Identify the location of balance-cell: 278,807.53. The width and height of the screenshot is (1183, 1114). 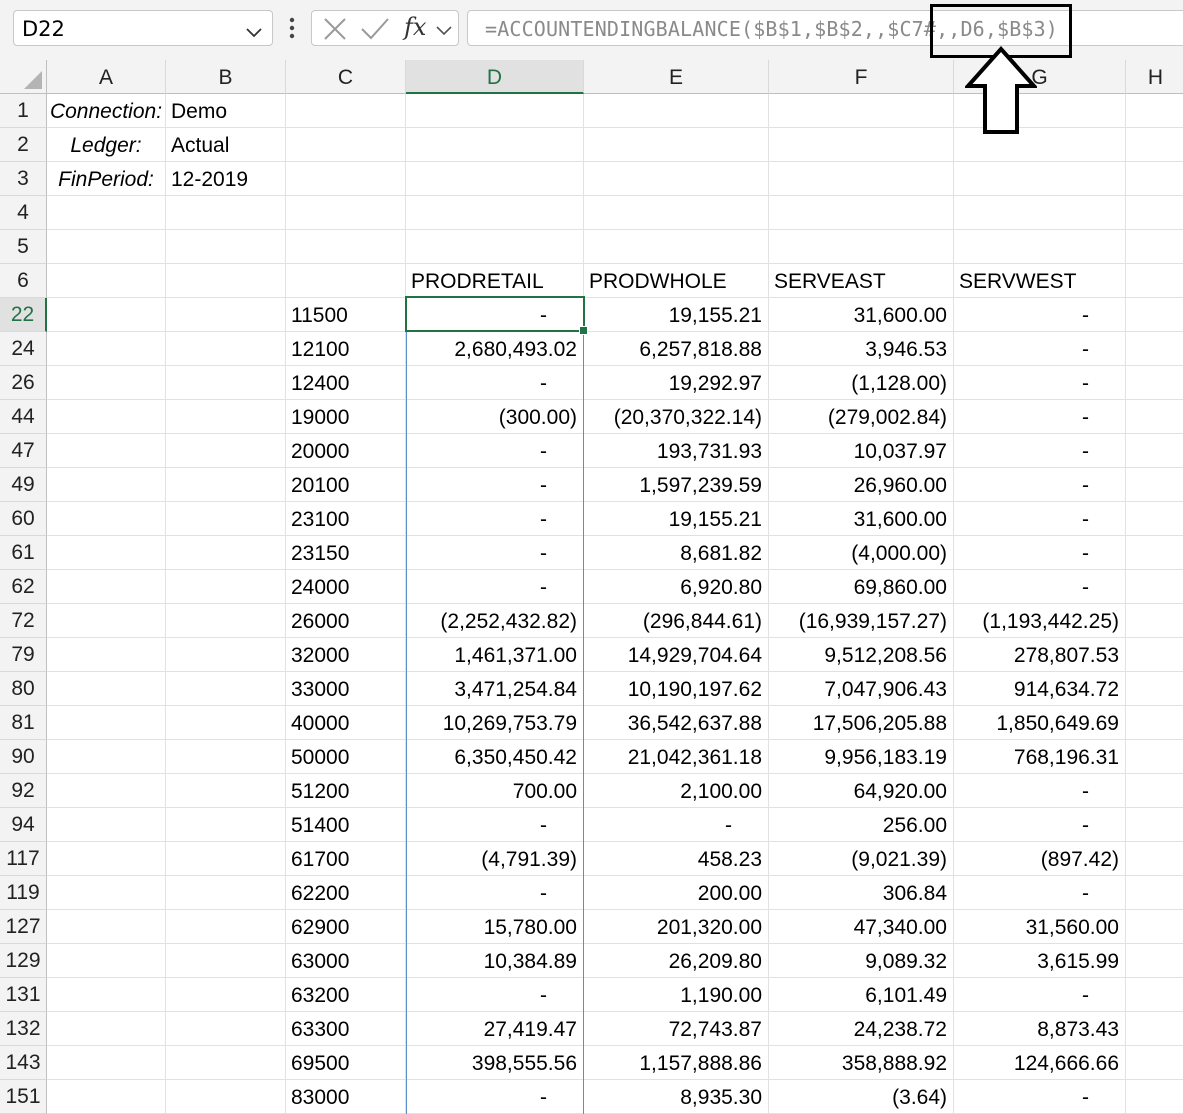
(1040, 655).